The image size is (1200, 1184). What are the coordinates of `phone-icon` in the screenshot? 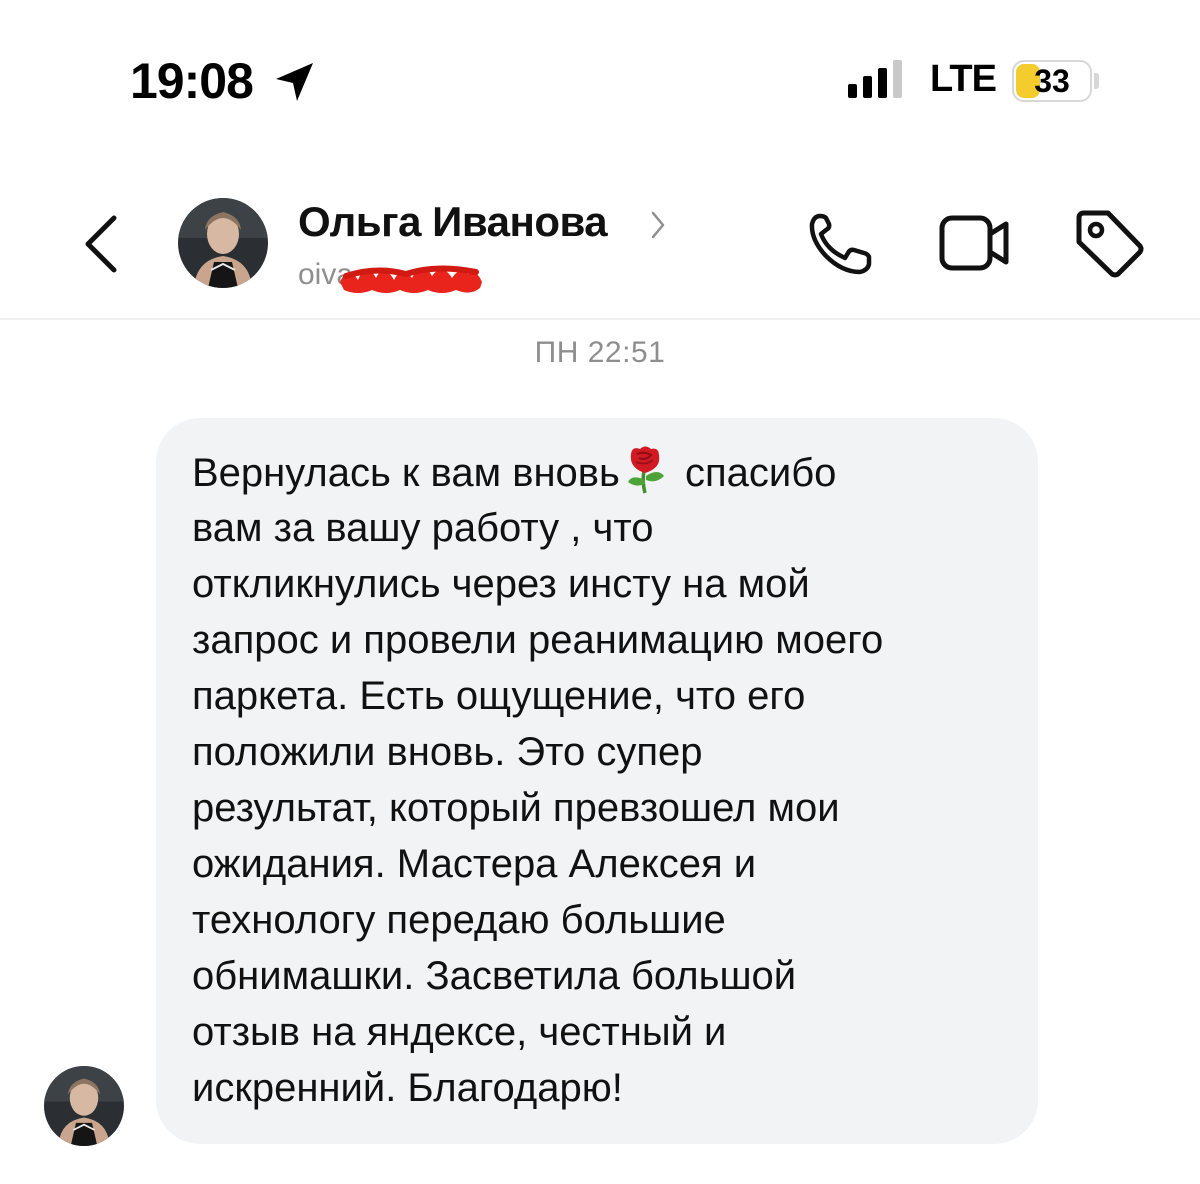 It's located at (841, 243).